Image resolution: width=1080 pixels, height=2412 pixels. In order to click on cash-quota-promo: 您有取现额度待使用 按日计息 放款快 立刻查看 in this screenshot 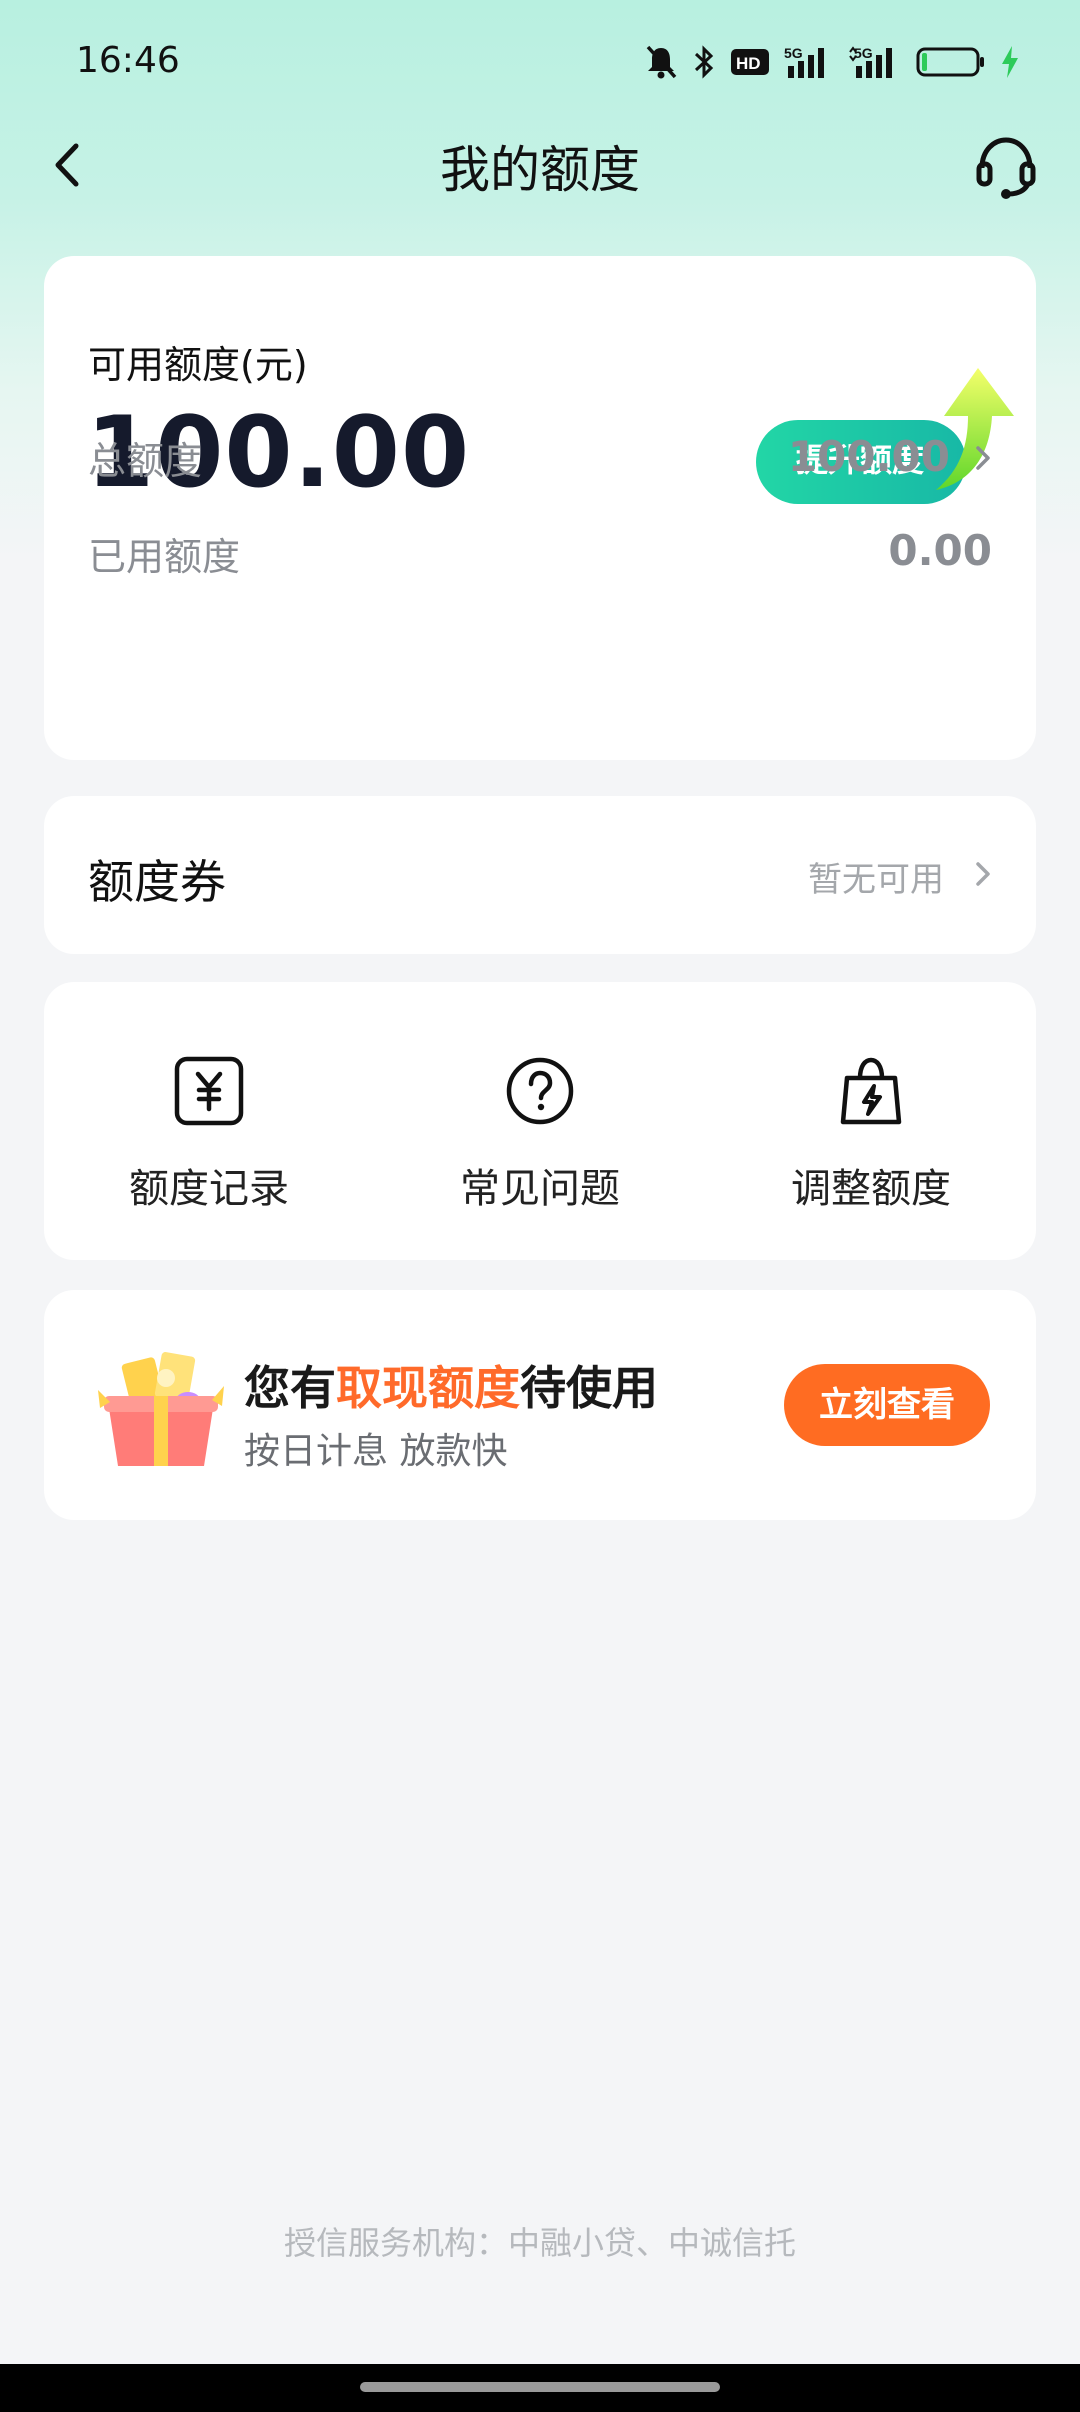, I will do `click(540, 1405)`.